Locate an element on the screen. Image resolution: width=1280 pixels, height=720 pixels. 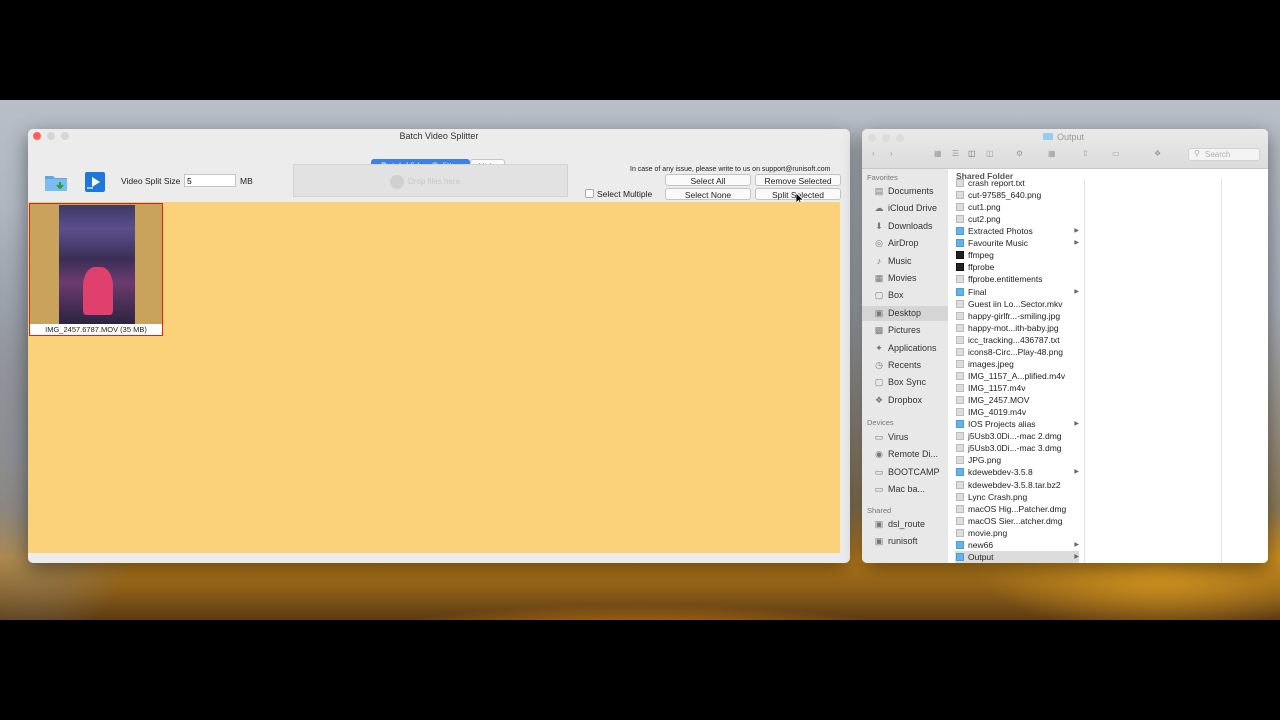
close-window-button is located at coordinates (37, 136).